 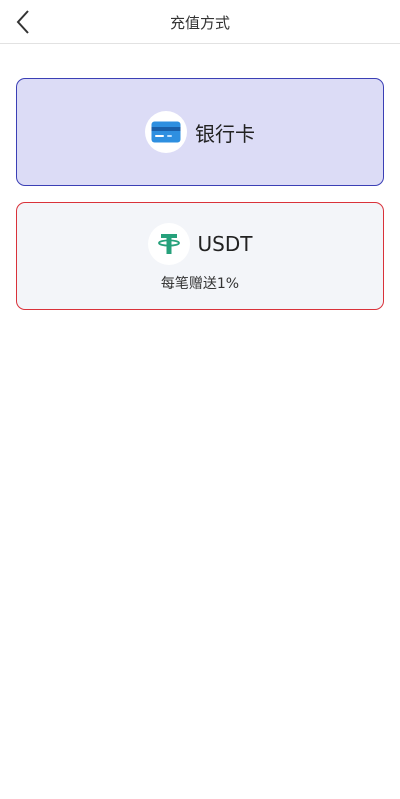 I want to click on usdt-option: USDT 每笔赠送1%, so click(x=200, y=256).